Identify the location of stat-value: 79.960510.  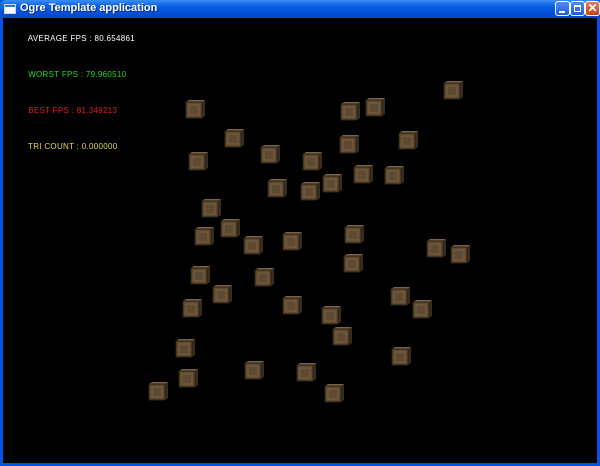
(106, 74).